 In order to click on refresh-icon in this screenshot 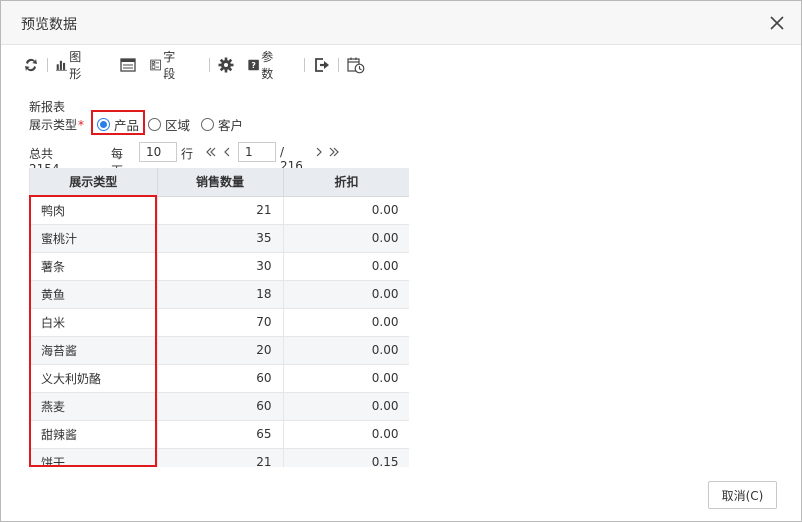, I will do `click(31, 65)`.